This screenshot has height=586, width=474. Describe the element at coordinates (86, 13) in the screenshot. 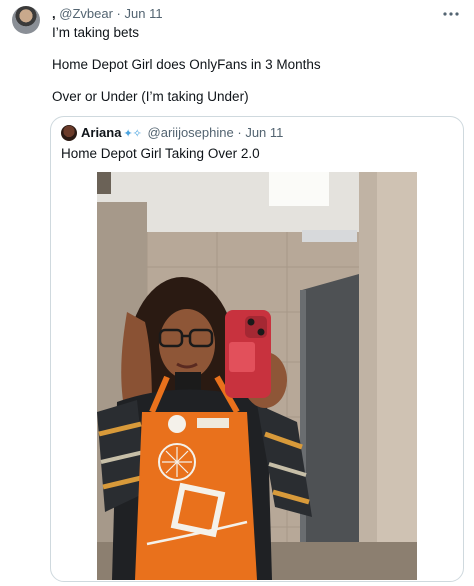

I see `author-handle: @Zvbear` at that location.